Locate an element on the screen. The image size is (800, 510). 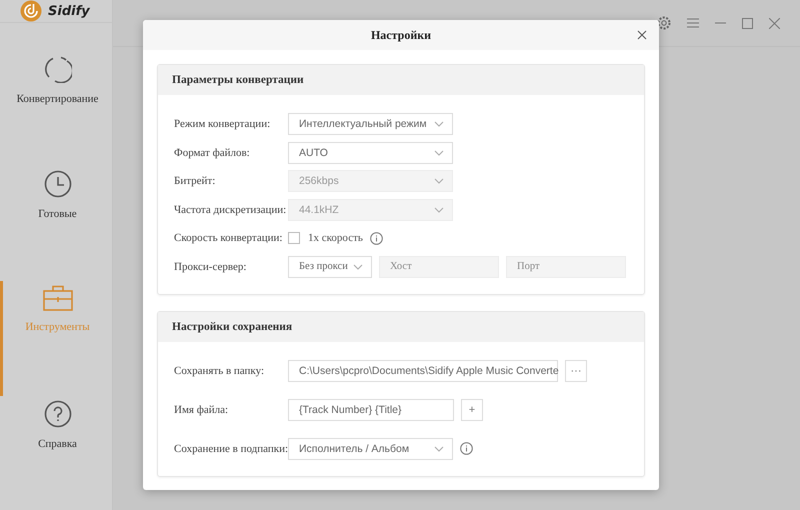
close-button is located at coordinates (642, 35).